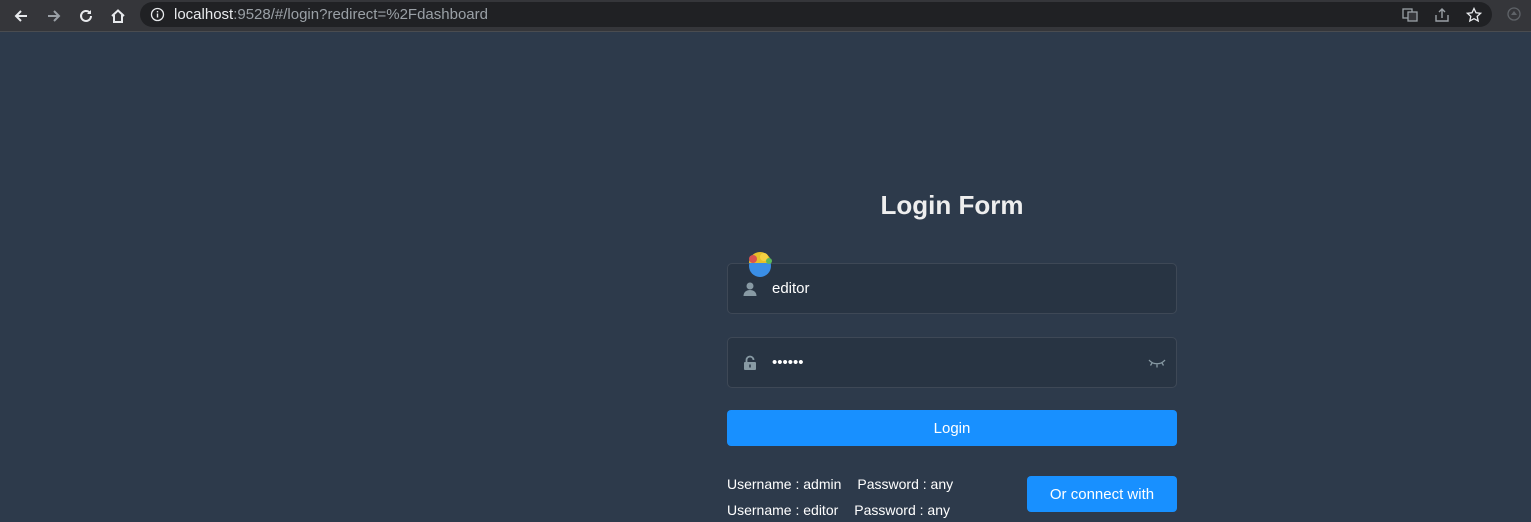 The image size is (1531, 522). I want to click on password-field, so click(952, 362).